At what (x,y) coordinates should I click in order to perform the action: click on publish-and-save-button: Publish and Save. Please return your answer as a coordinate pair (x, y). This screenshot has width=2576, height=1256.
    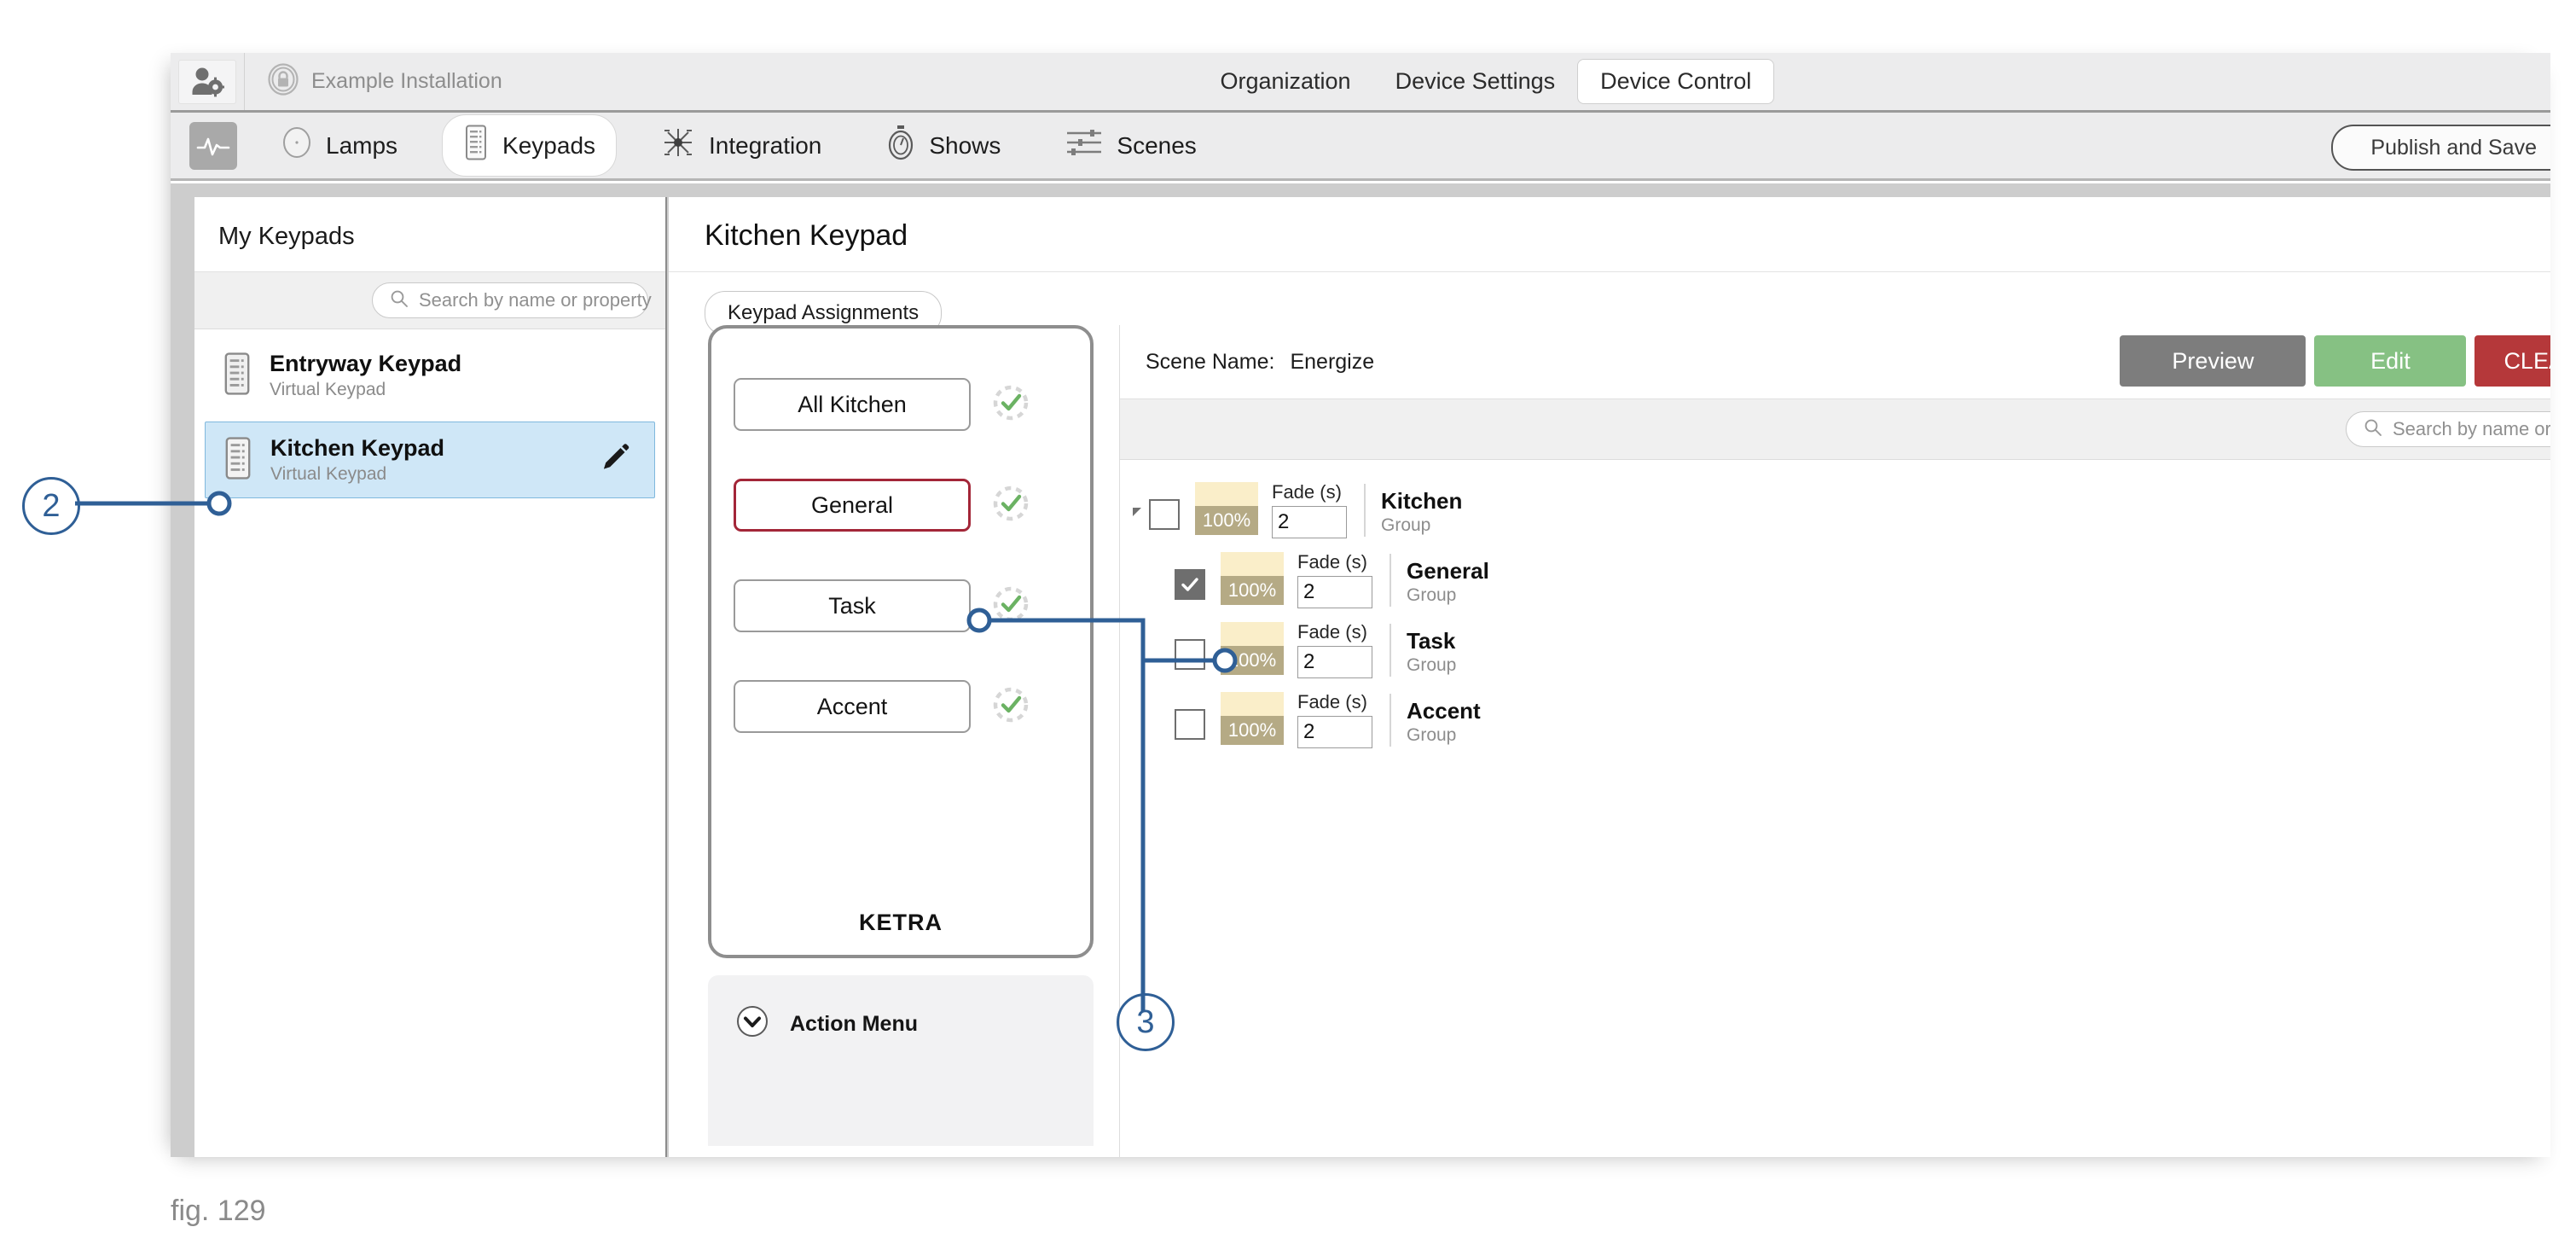
    Looking at the image, I should click on (2440, 148).